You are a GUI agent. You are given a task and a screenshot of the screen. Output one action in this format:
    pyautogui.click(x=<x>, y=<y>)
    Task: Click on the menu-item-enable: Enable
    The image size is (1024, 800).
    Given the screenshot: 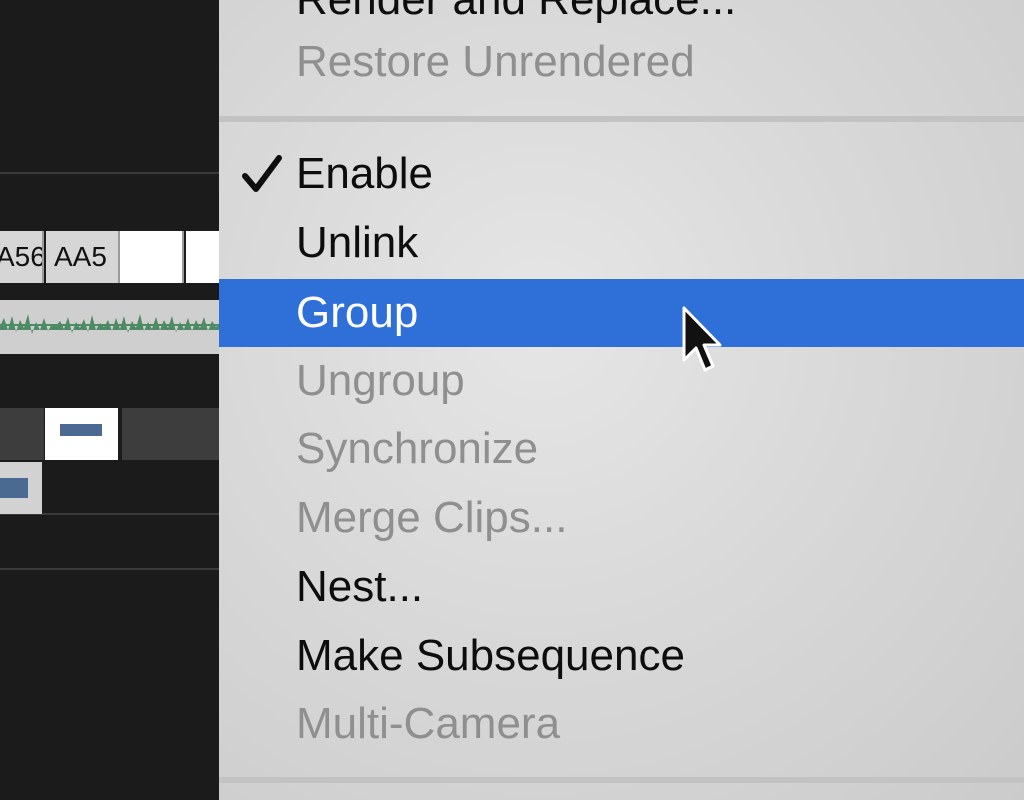 What is the action you would take?
    pyautogui.click(x=621, y=174)
    